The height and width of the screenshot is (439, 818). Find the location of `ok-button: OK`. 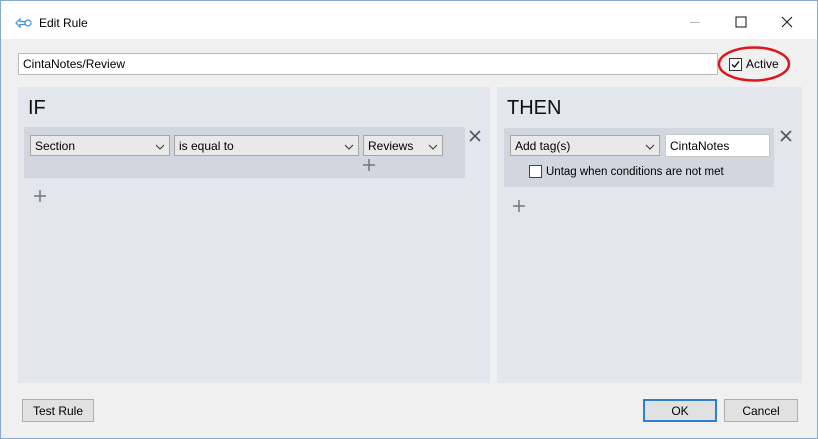

ok-button: OK is located at coordinates (680, 410).